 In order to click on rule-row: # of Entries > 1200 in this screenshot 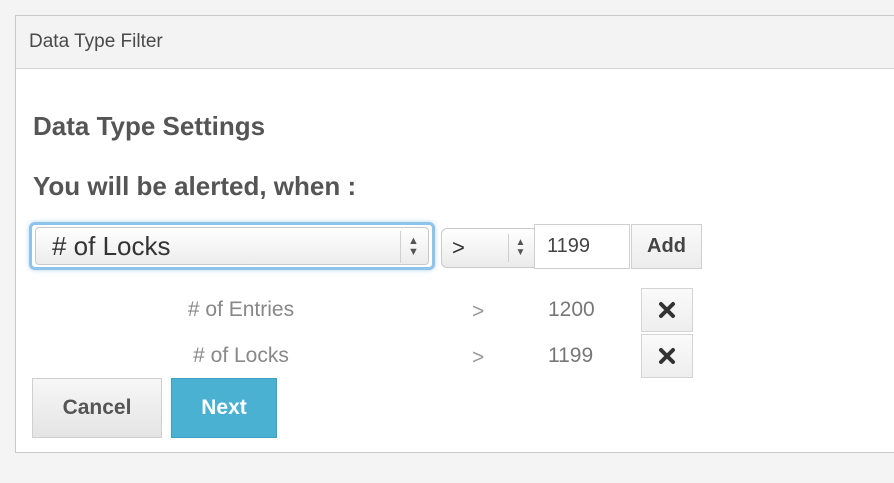, I will do `click(366, 310)`.